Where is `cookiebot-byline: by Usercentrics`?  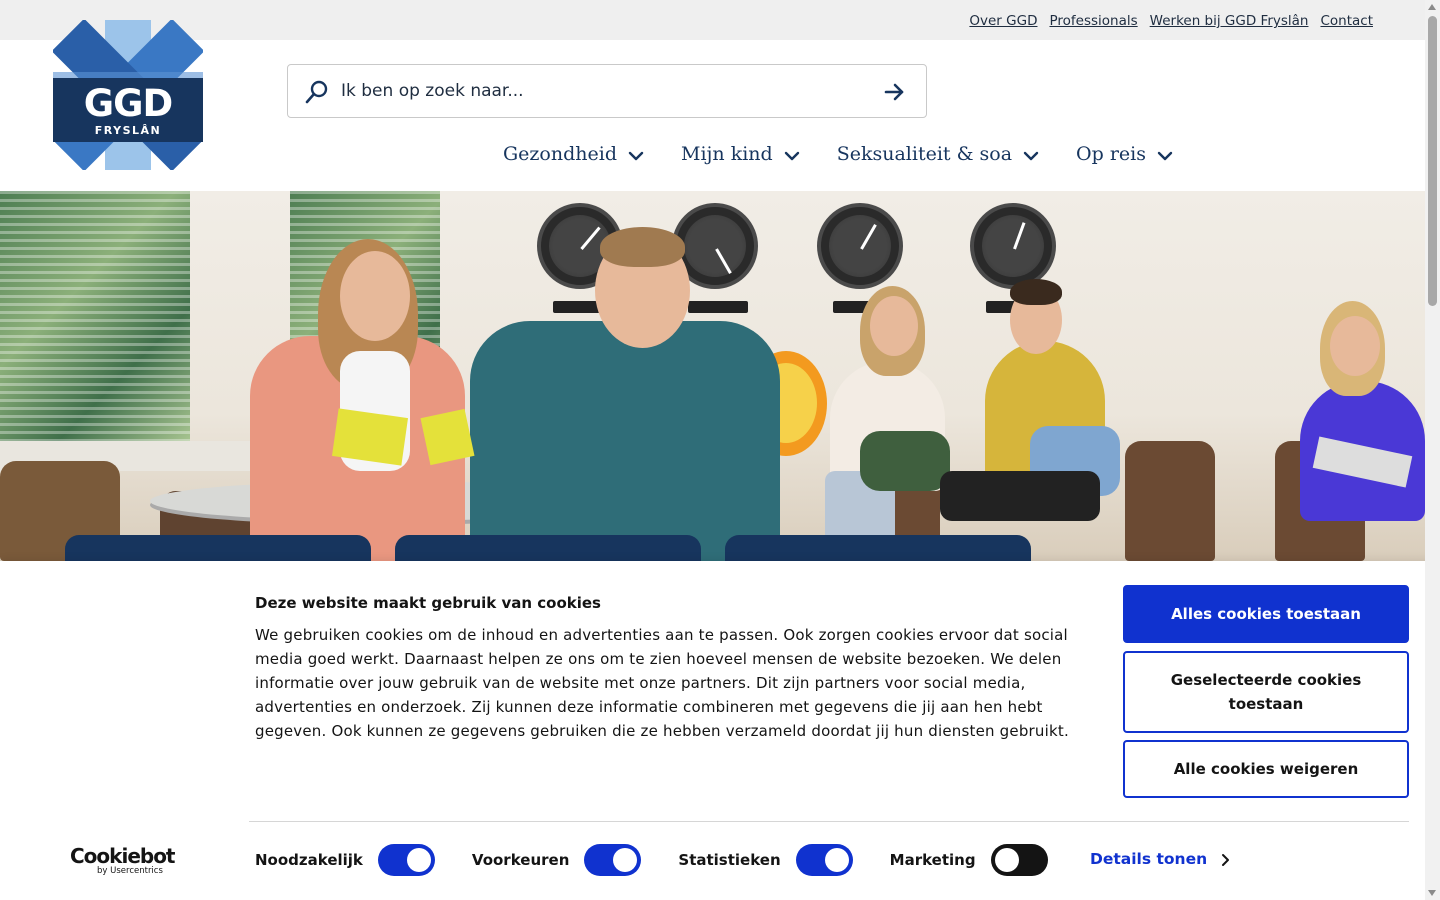 cookiebot-byline: by Usercentrics is located at coordinates (130, 871).